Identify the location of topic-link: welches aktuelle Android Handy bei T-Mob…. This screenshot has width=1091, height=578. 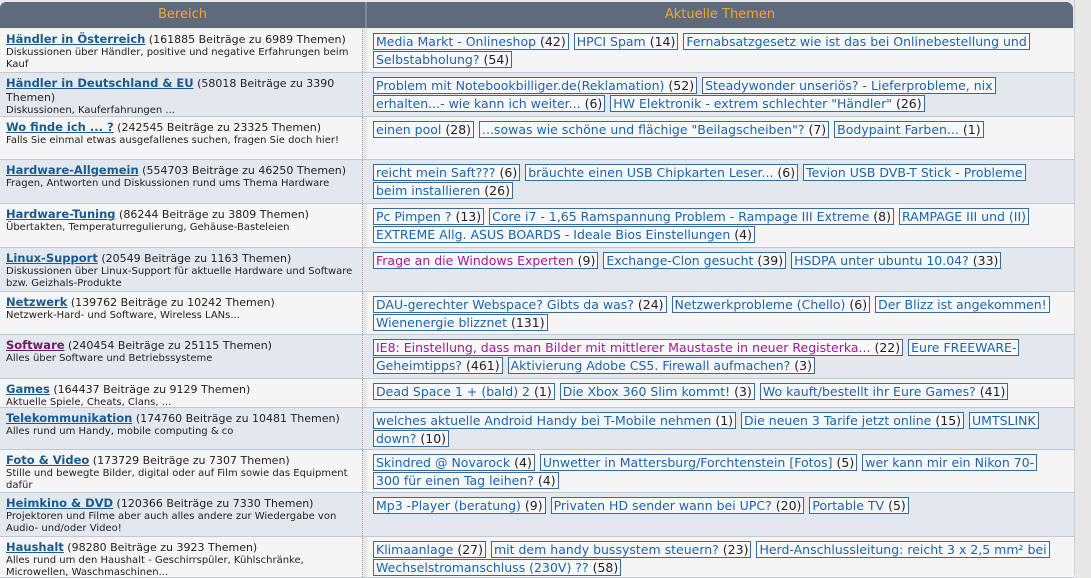
(543, 420).